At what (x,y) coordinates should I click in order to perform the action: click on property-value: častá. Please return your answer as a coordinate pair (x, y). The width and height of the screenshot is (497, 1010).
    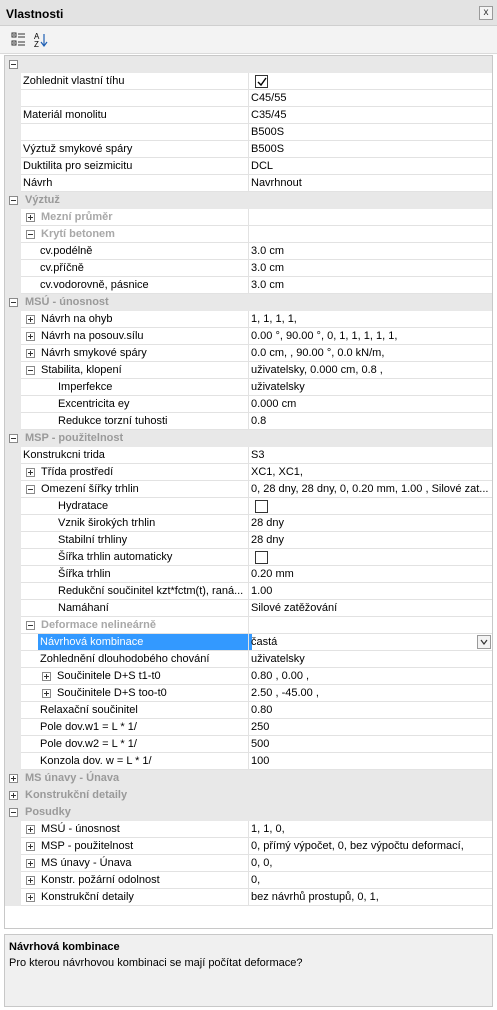
    Looking at the image, I should click on (370, 642).